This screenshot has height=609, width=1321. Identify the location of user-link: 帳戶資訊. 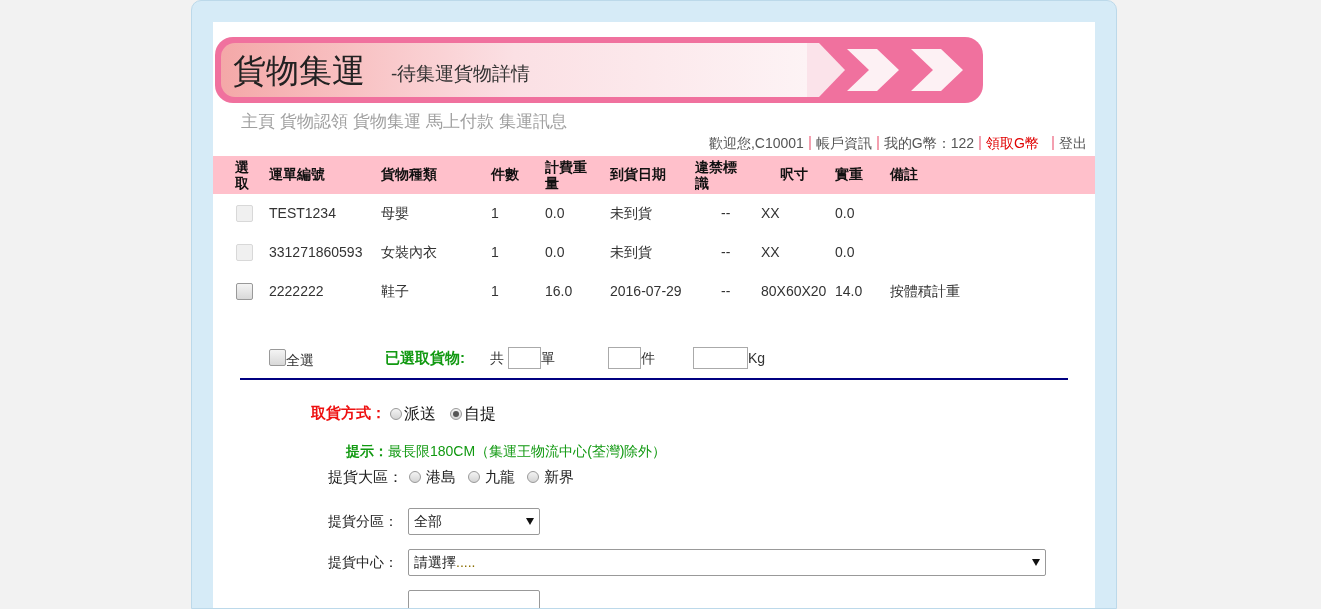
(843, 143).